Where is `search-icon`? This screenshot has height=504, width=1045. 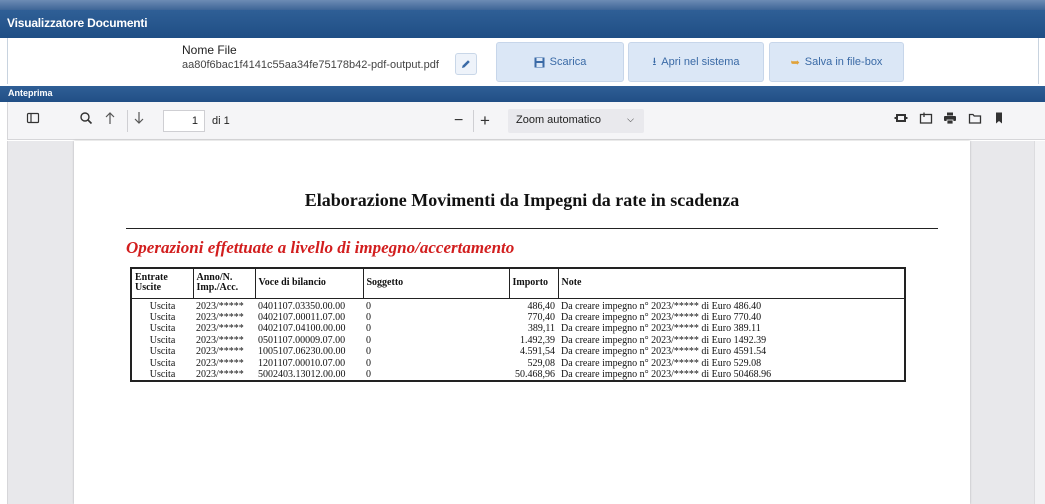
search-icon is located at coordinates (86, 118).